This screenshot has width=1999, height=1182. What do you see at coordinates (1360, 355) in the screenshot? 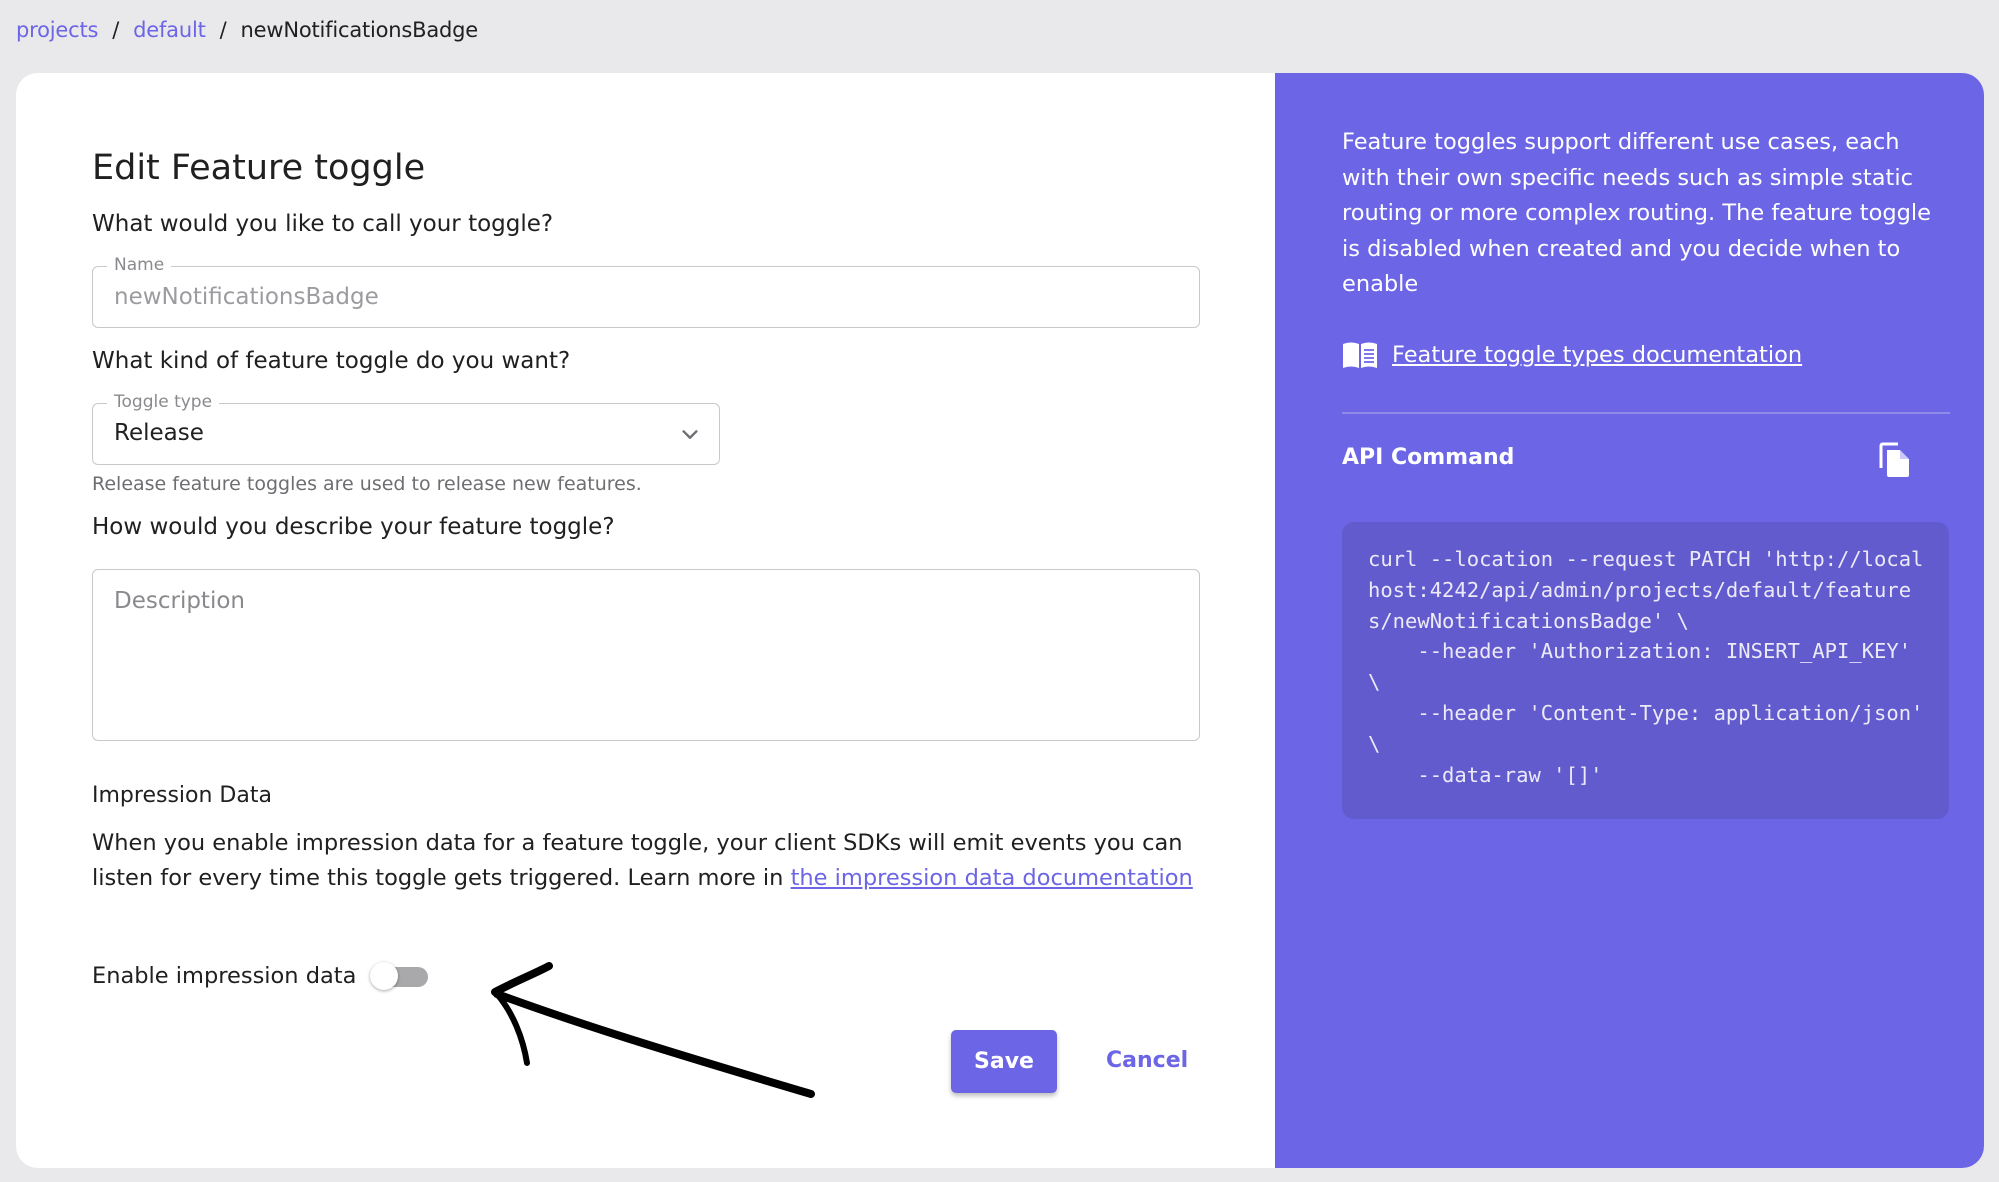
I see `book-icon` at bounding box center [1360, 355].